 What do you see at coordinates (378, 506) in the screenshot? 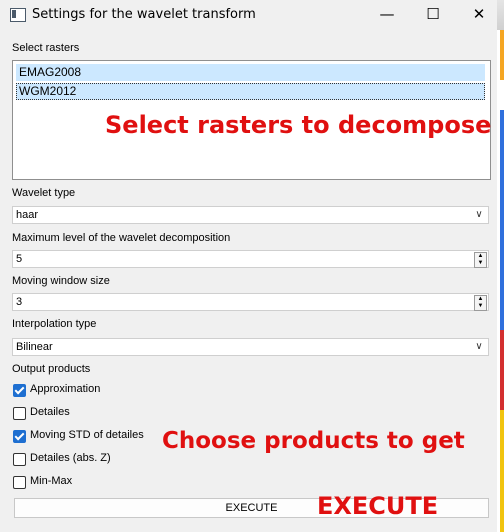
I see `annotation-execute: EXECUTE` at bounding box center [378, 506].